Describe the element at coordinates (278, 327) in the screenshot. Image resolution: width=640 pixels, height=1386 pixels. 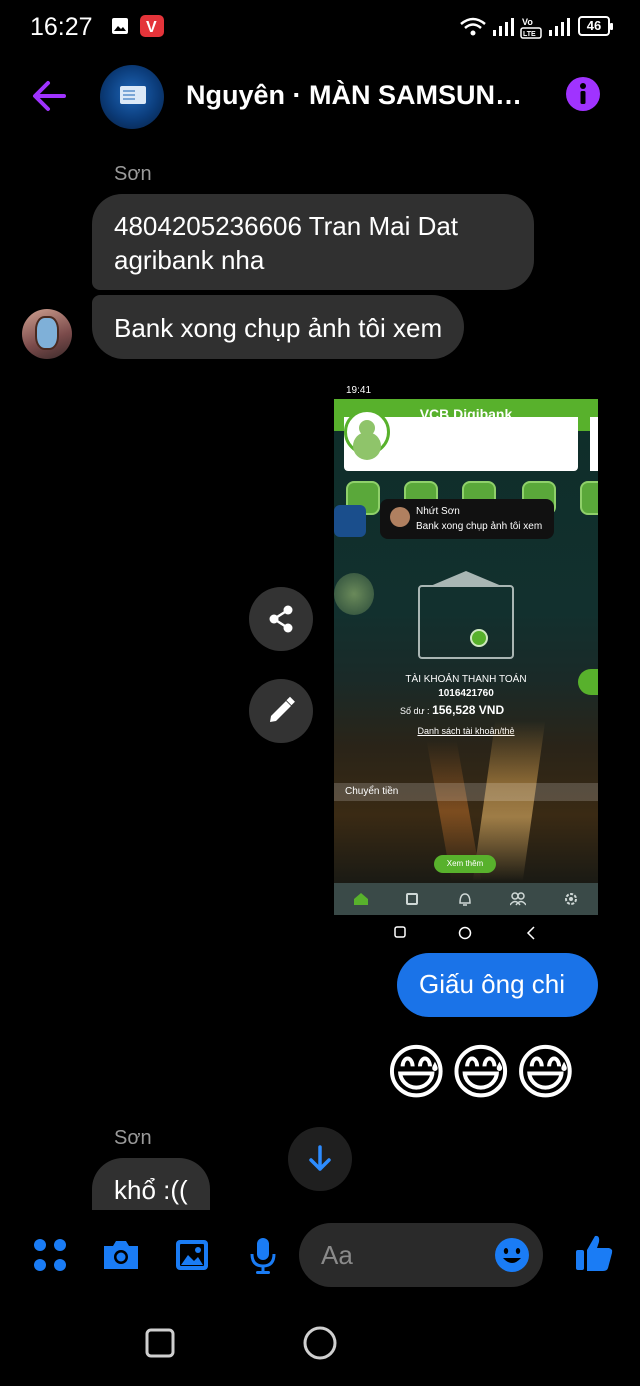
I see `message-bubble: Bank xong chụp ảnh tôi xem` at that location.